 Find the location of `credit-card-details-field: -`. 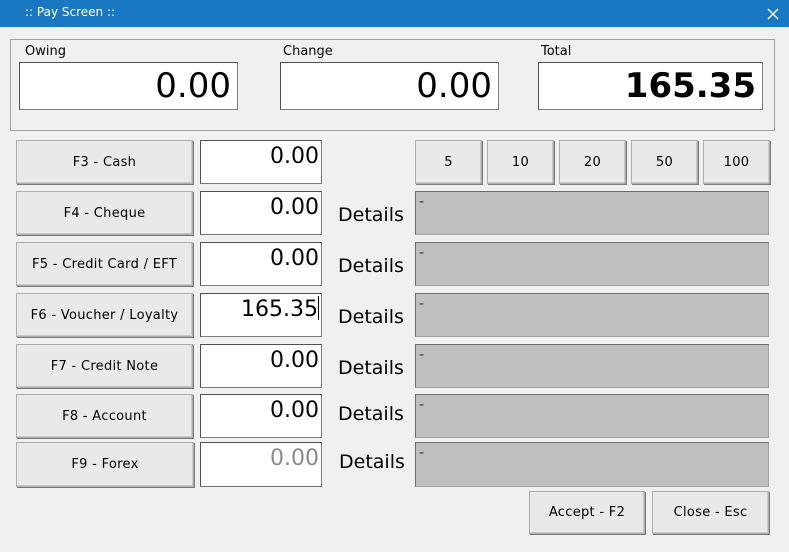

credit-card-details-field: - is located at coordinates (592, 264).